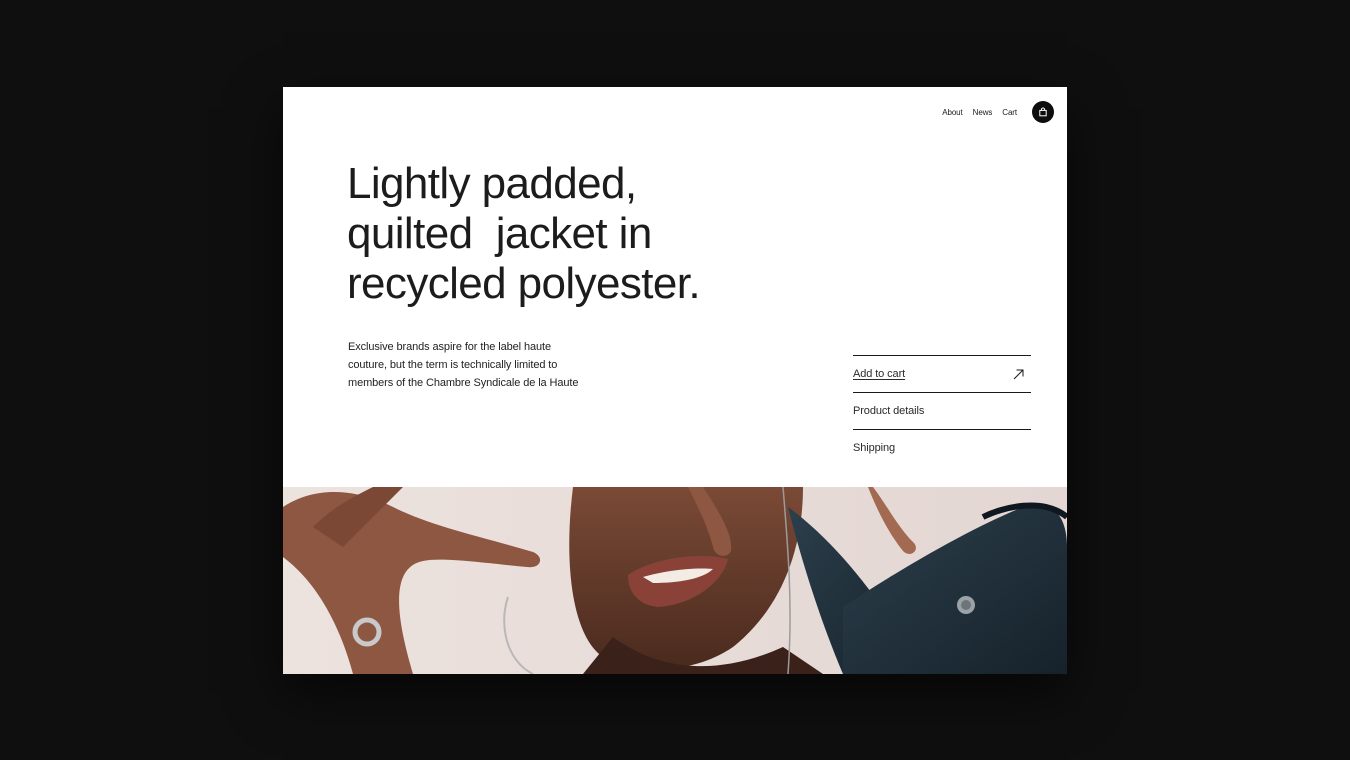 The image size is (1350, 760). What do you see at coordinates (524, 283) in the screenshot?
I see `headline-line: recycled polyester.` at bounding box center [524, 283].